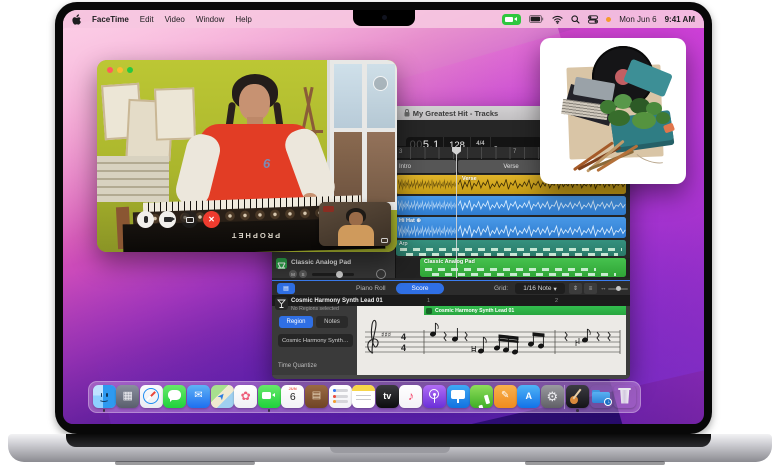 The width and height of the screenshot is (780, 472). Describe the element at coordinates (511, 248) in the screenshot. I see `midi-region-arp: Arp` at that location.